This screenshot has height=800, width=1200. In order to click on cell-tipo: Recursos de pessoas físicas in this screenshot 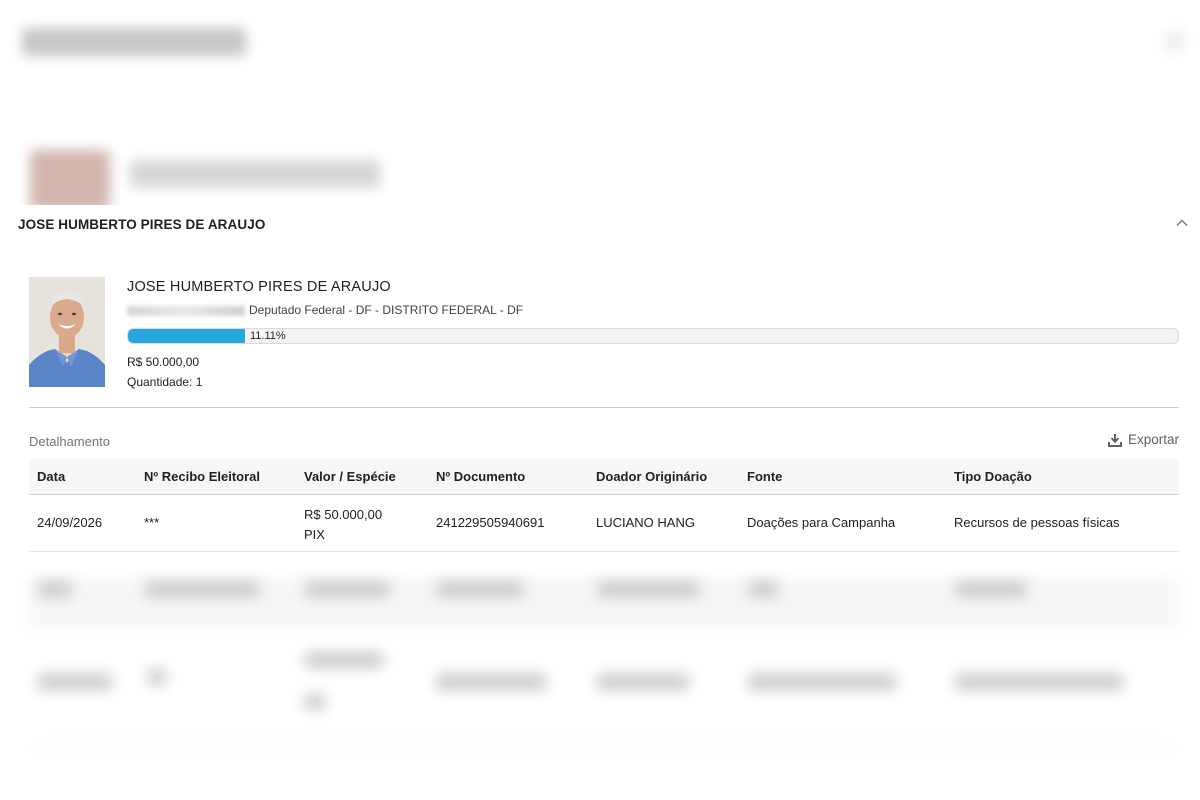, I will do `click(1037, 522)`.